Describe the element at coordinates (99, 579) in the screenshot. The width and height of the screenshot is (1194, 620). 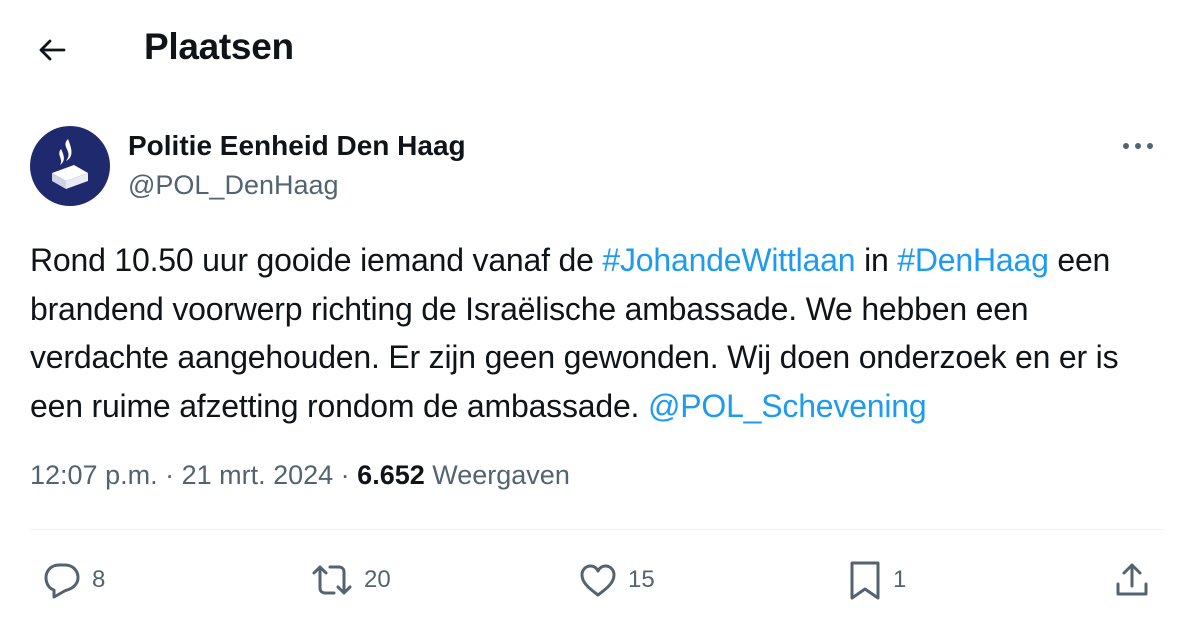
I see `reply-count: 8` at that location.